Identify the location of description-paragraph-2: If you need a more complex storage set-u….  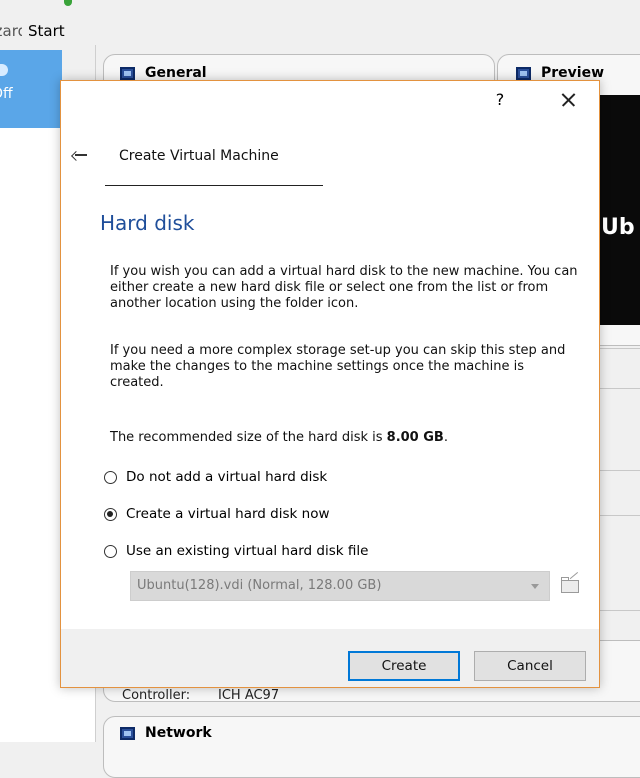
(338, 366).